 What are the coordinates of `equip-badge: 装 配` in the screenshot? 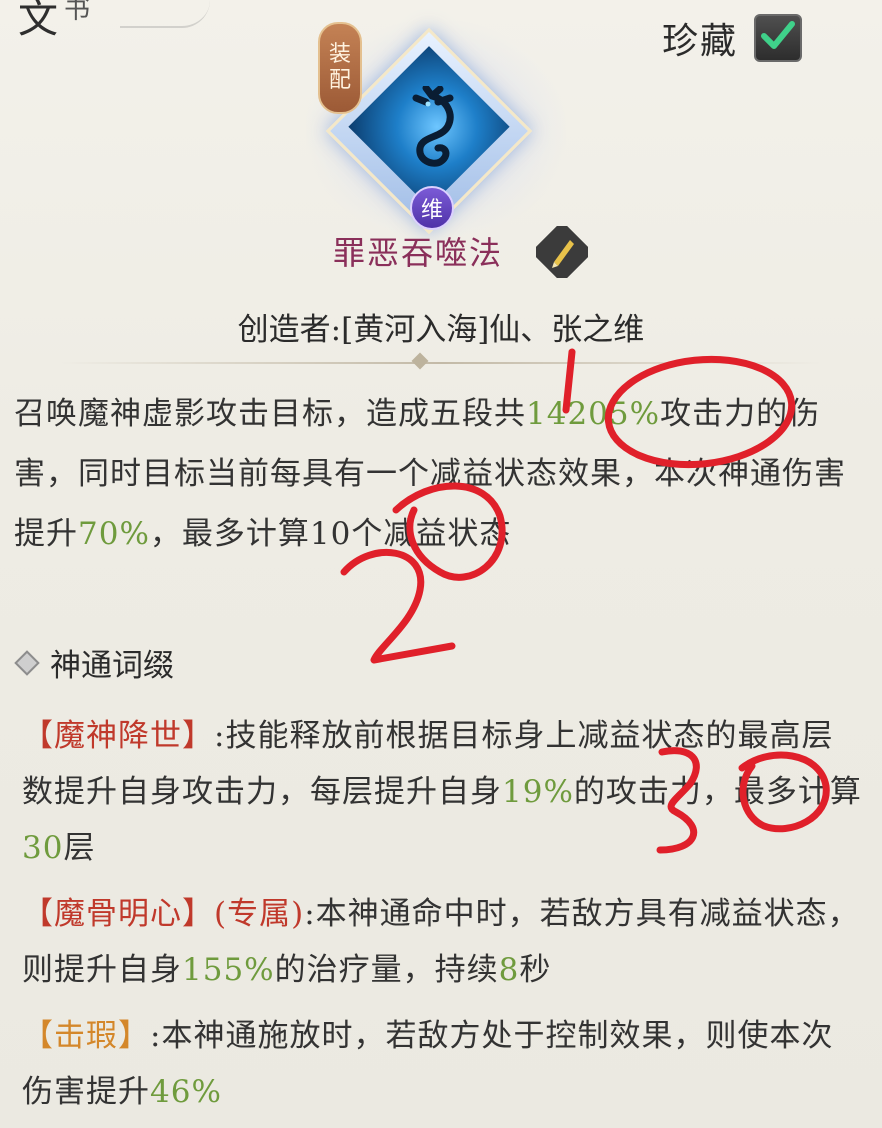 It's located at (340, 68).